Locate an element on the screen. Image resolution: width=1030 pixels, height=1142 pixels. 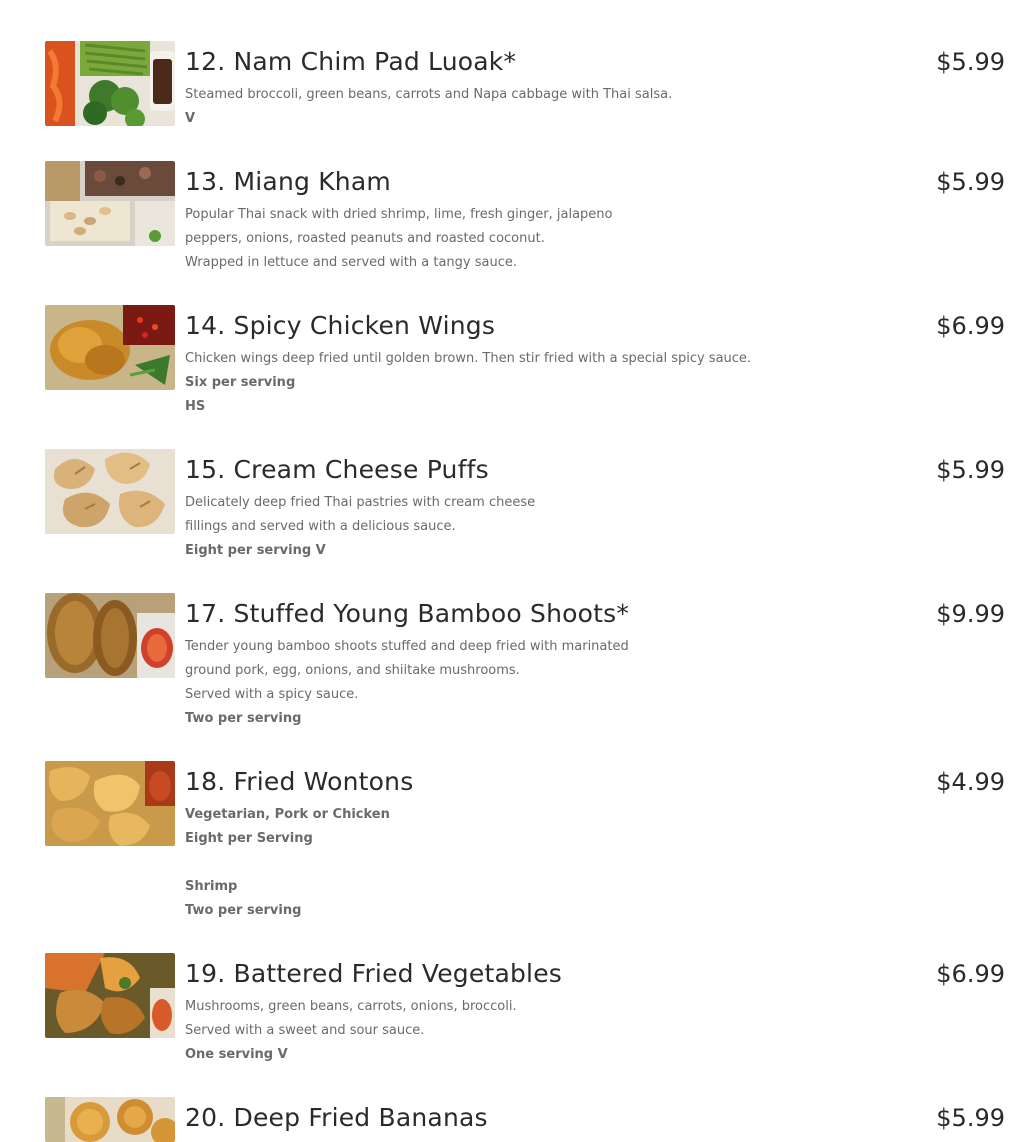
menu-item-price: $9.99 is located at coordinates (970, 614).